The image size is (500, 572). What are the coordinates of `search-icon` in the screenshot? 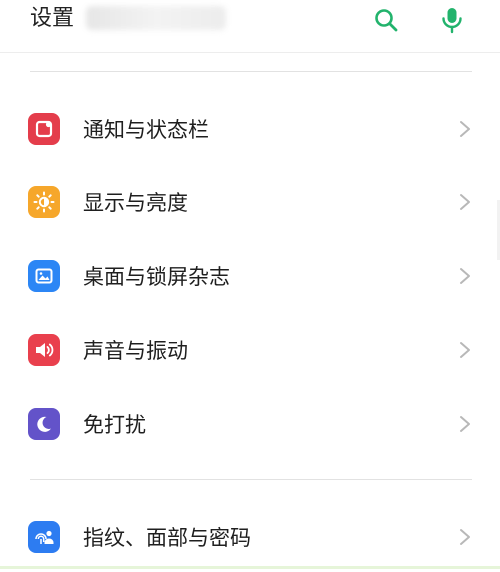 It's located at (386, 20).